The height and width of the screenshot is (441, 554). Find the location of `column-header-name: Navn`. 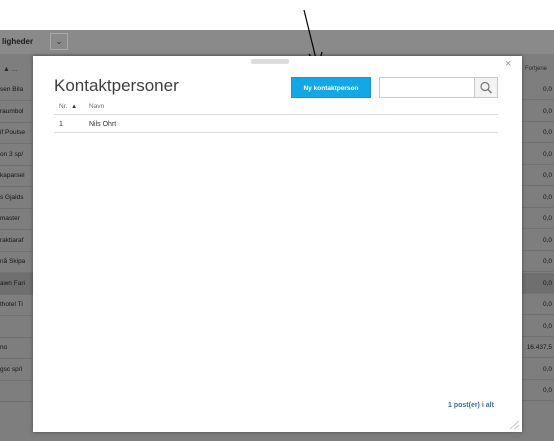

column-header-name: Navn is located at coordinates (96, 106).